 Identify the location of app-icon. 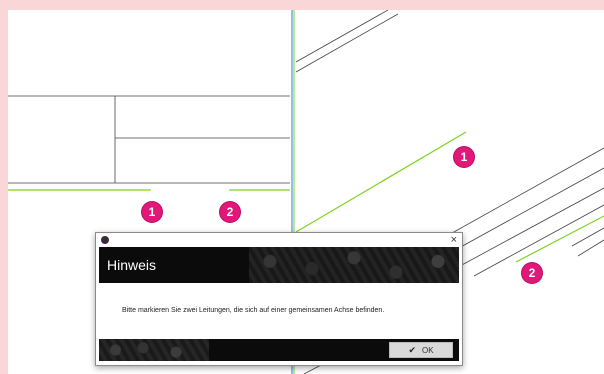
(105, 240).